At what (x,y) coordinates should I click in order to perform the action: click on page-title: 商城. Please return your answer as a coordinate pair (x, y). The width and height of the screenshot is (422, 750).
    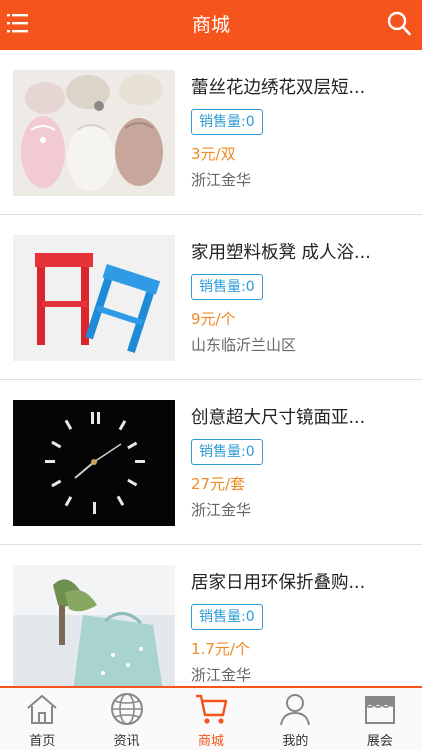
    Looking at the image, I should click on (210, 25).